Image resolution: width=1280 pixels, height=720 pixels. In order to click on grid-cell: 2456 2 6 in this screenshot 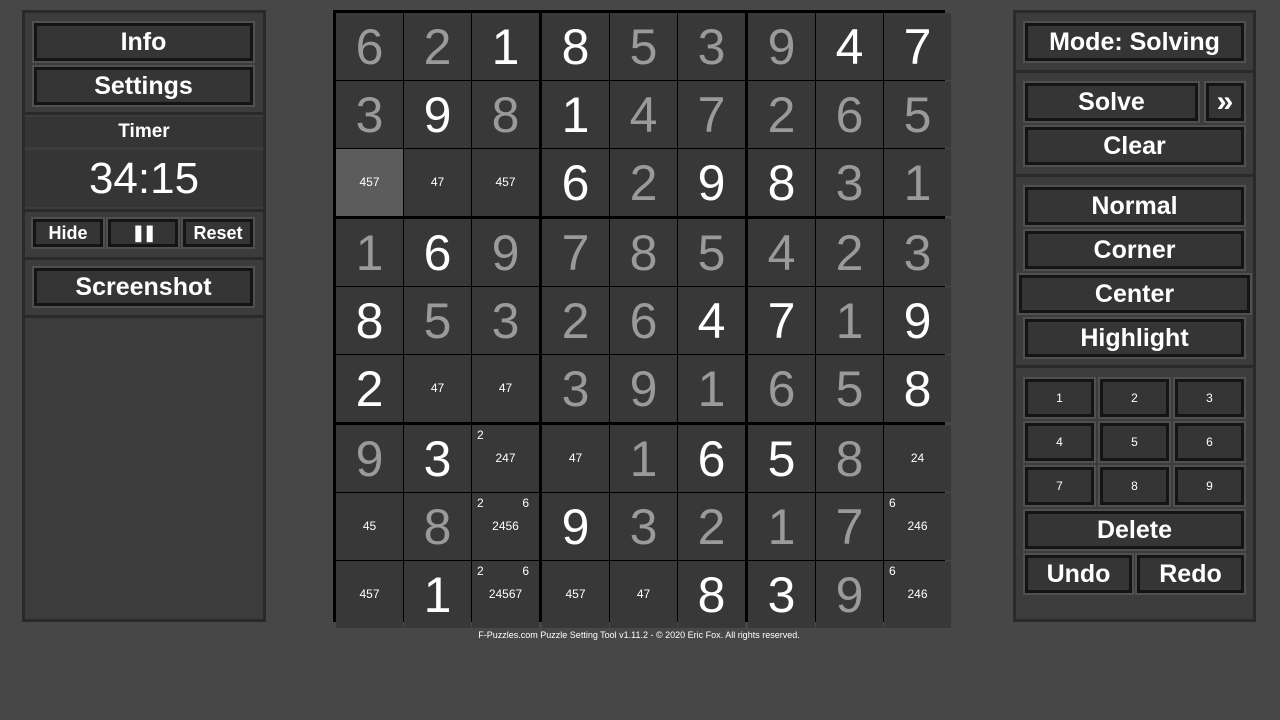, I will do `click(505, 526)`.